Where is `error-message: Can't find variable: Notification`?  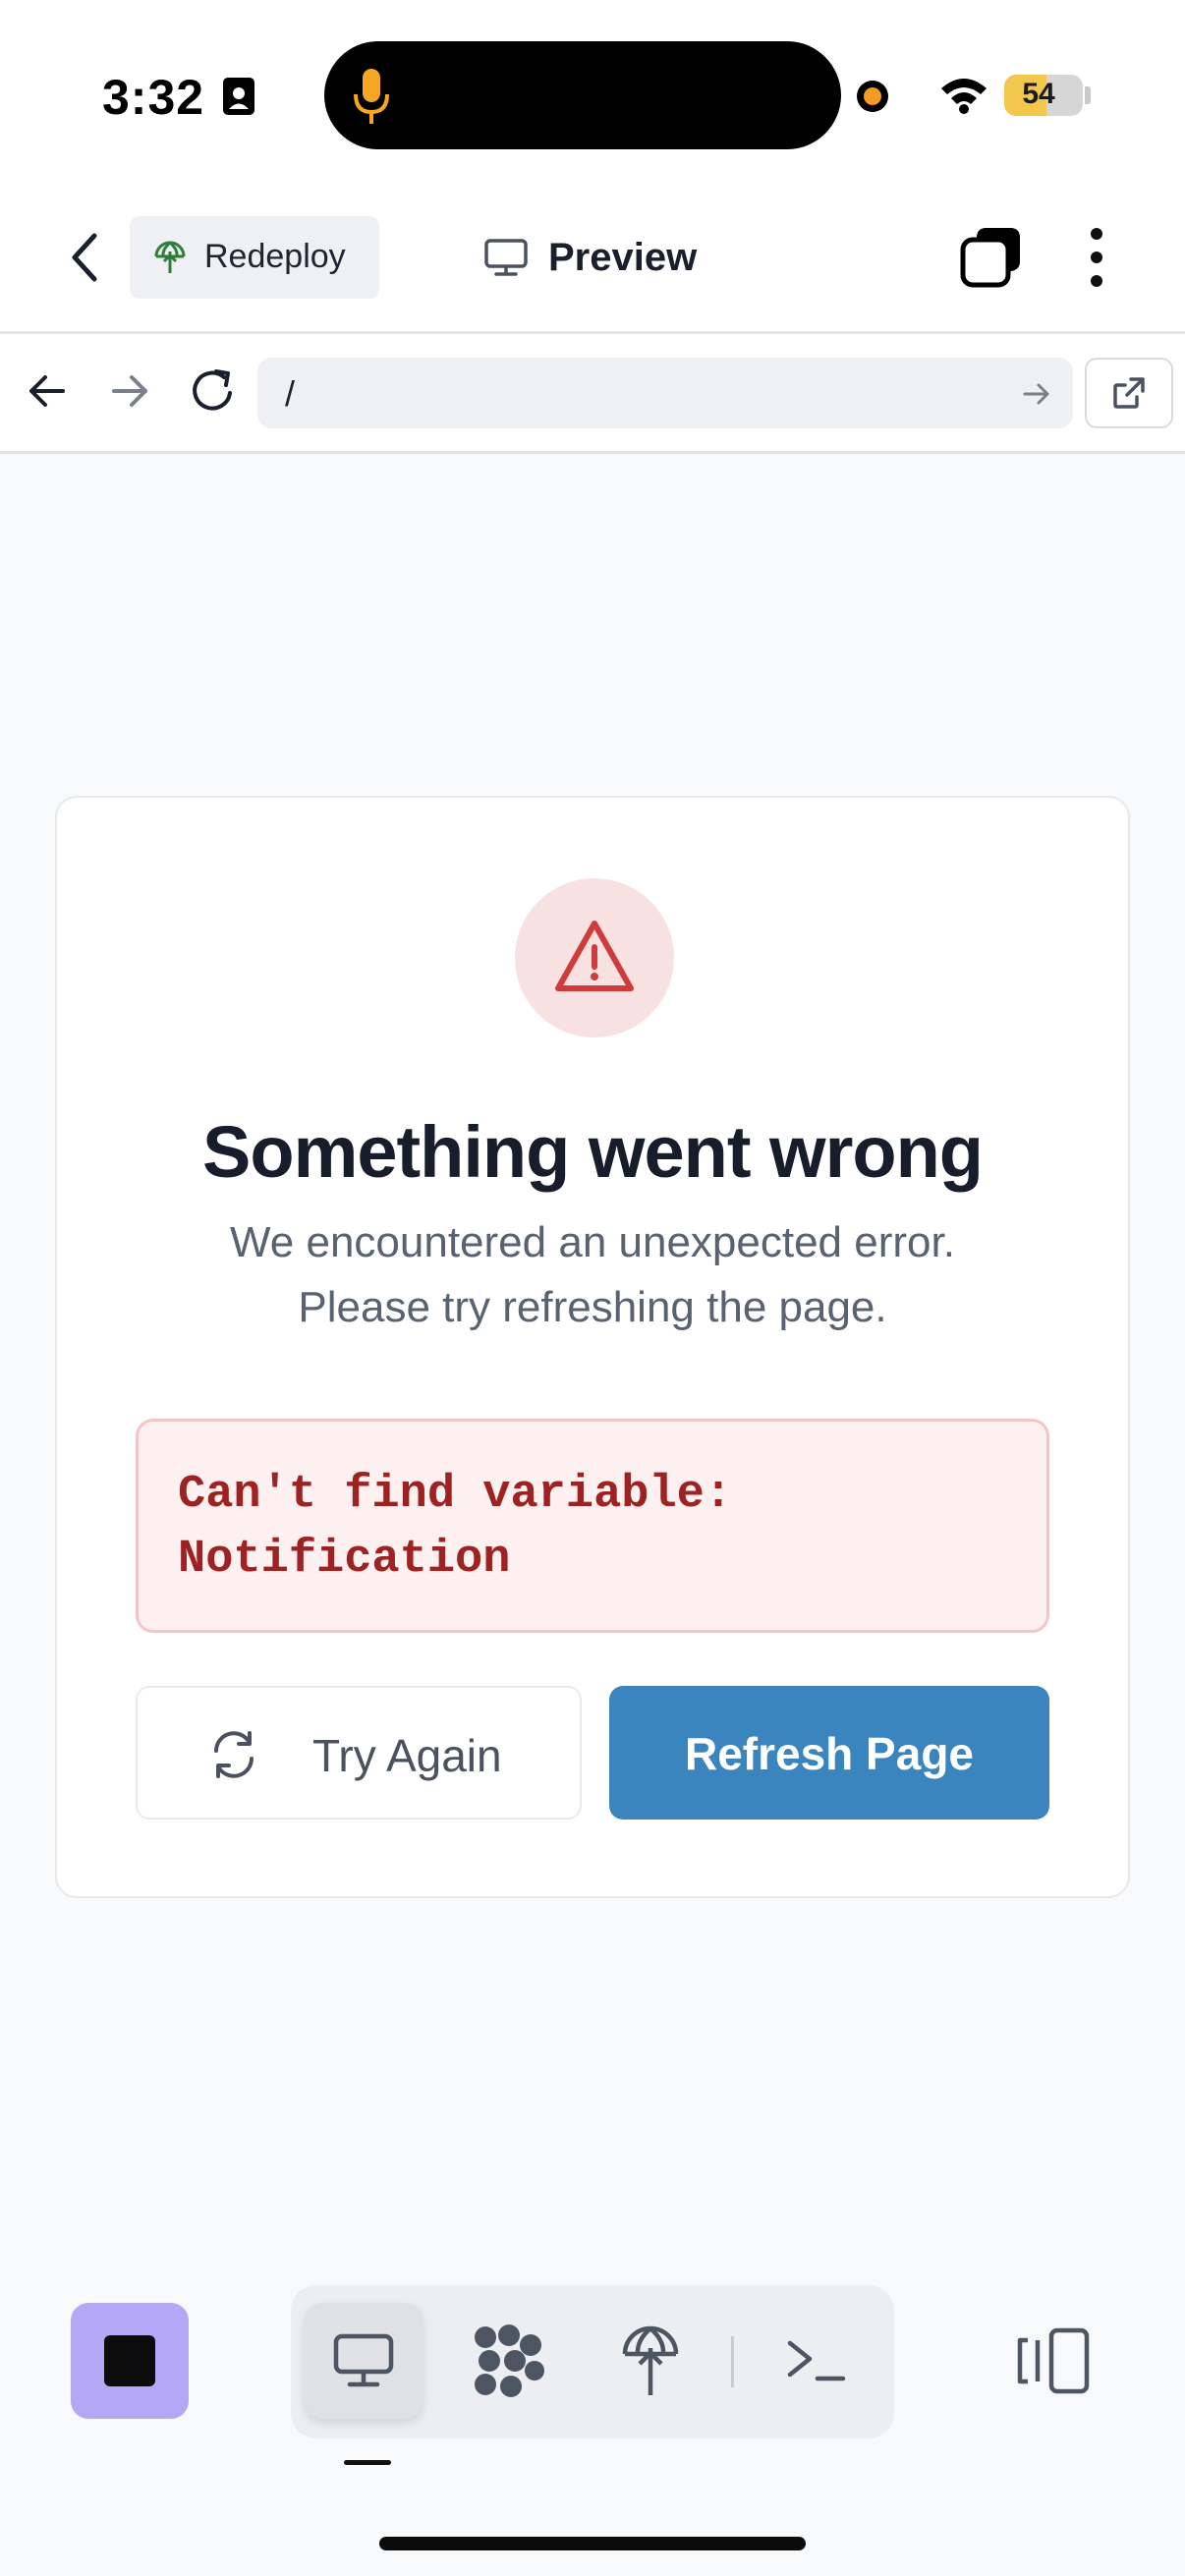
error-message: Can't find variable: Notification is located at coordinates (456, 1527).